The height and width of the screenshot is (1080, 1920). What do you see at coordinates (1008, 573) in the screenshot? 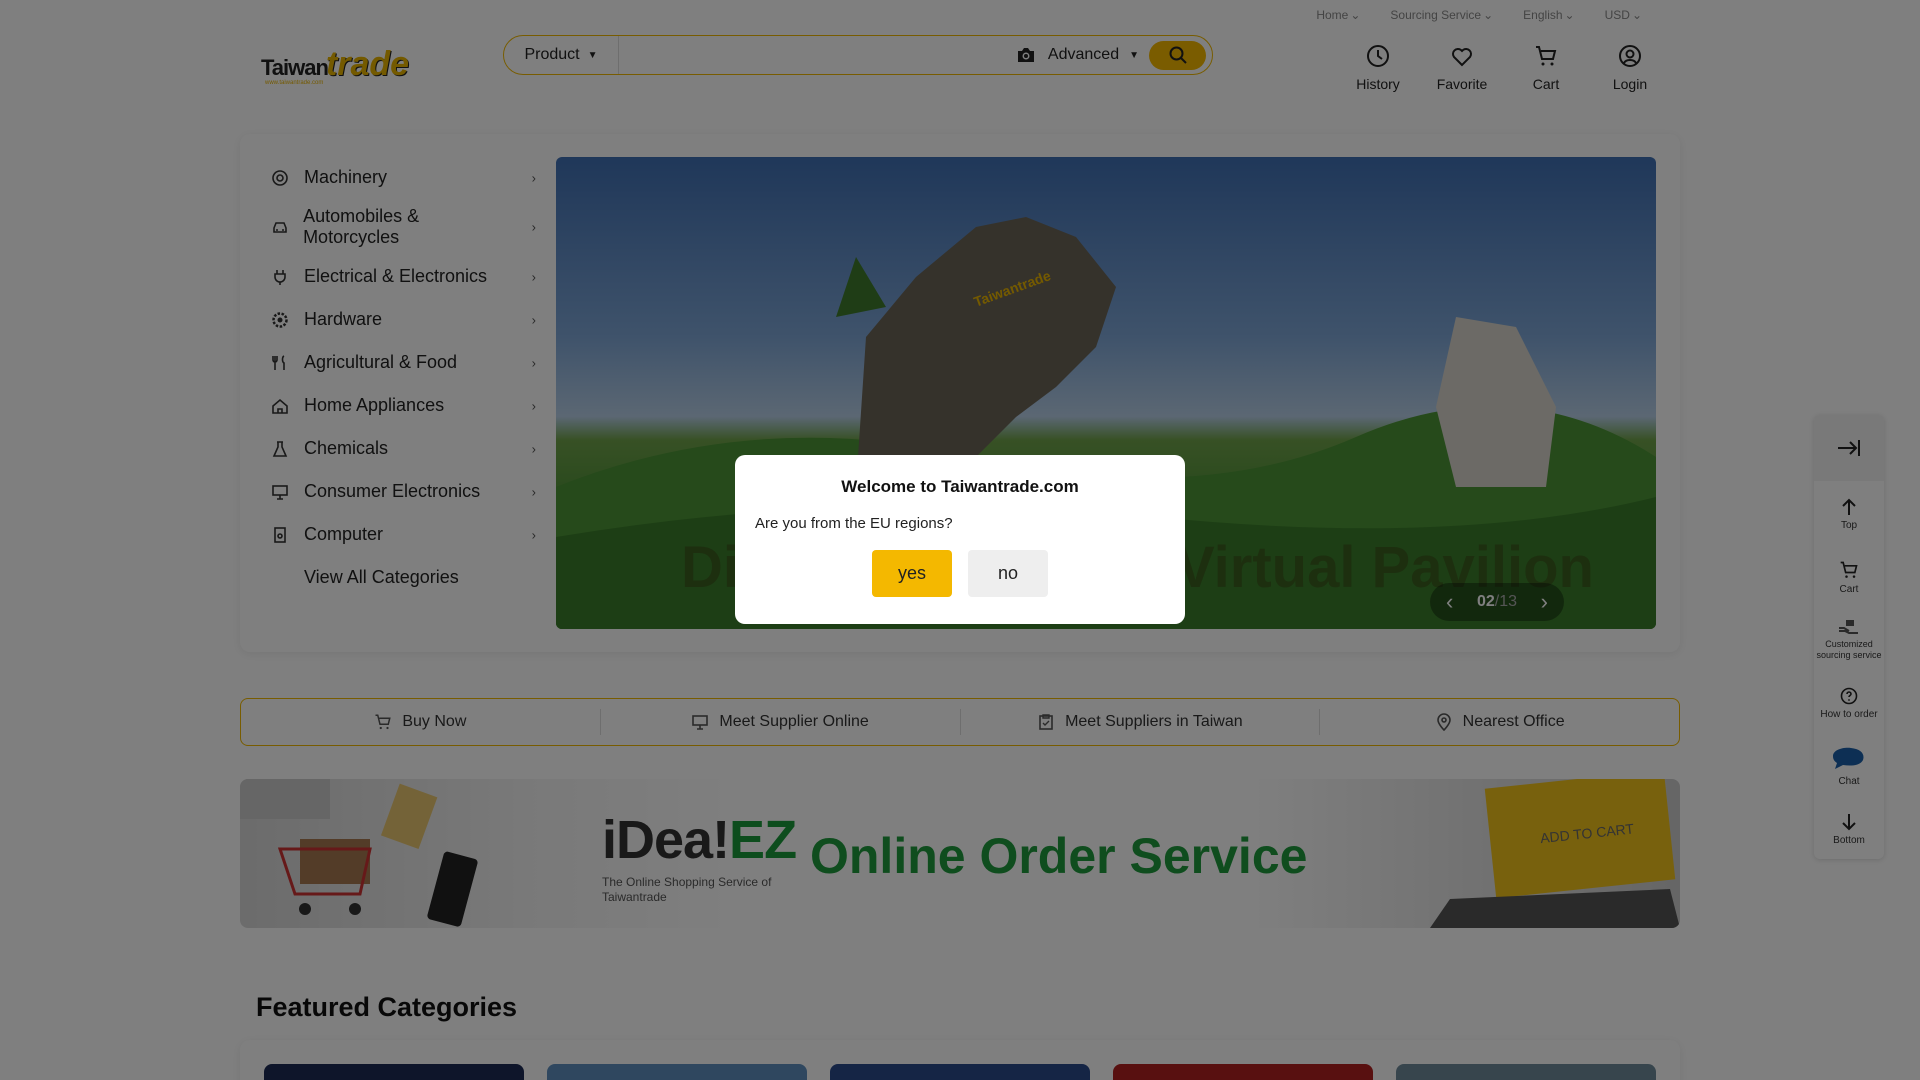
I see `no-button: no` at bounding box center [1008, 573].